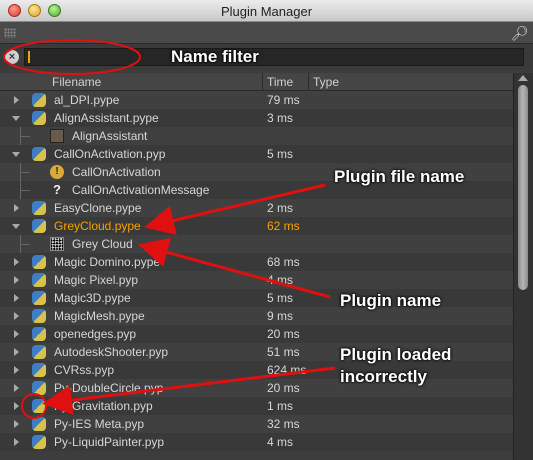  I want to click on table-row: CallOnActivation.pyp 5 ms, so click(256, 154).